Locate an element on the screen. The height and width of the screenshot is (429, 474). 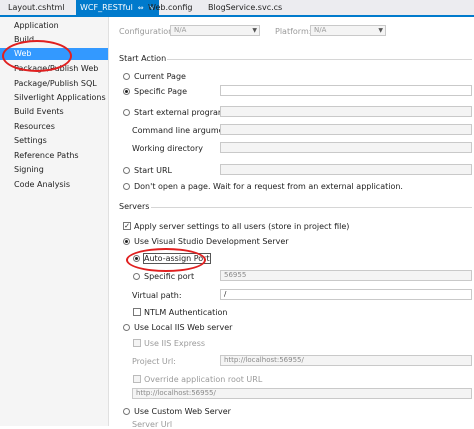
use-custom-web-server-radio is located at coordinates (126, 411).